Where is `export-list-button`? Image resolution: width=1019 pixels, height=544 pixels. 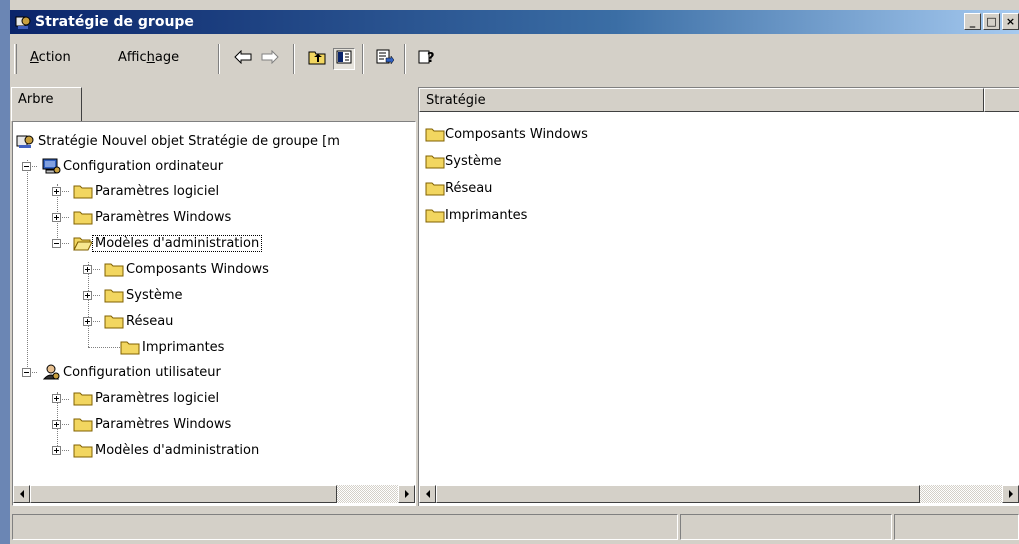 export-list-button is located at coordinates (385, 59).